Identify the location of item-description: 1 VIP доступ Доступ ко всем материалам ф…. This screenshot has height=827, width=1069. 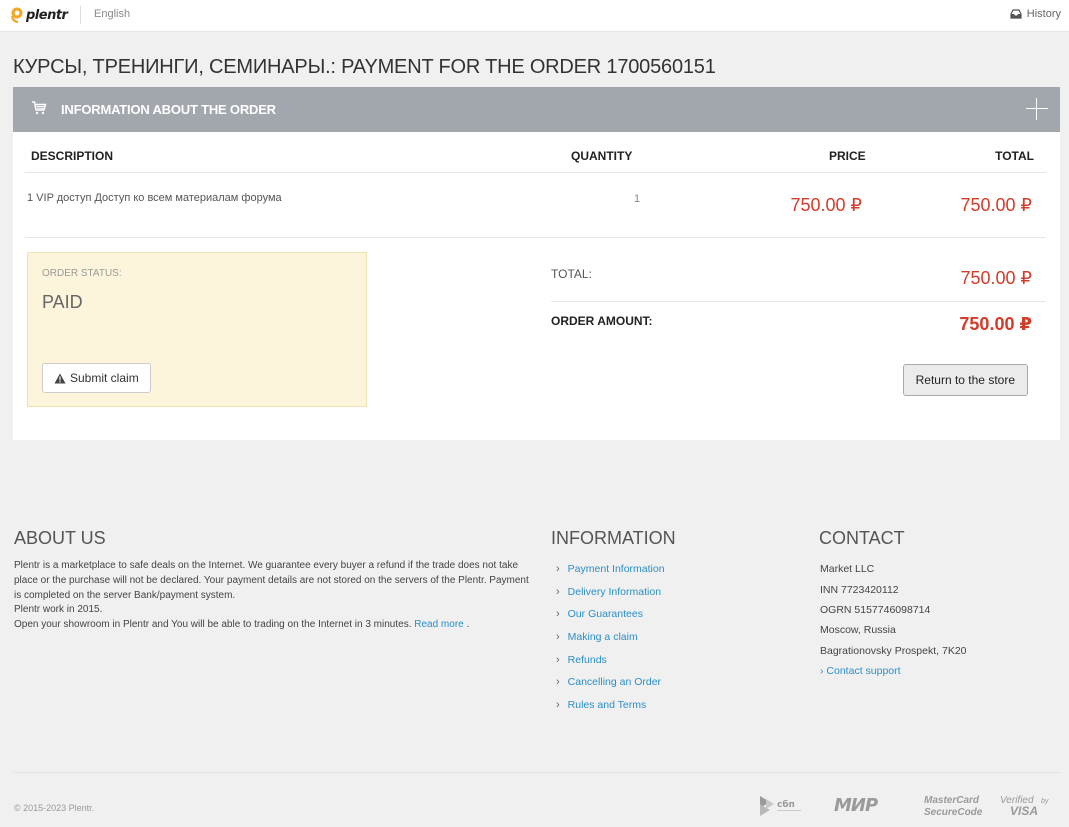
(154, 198).